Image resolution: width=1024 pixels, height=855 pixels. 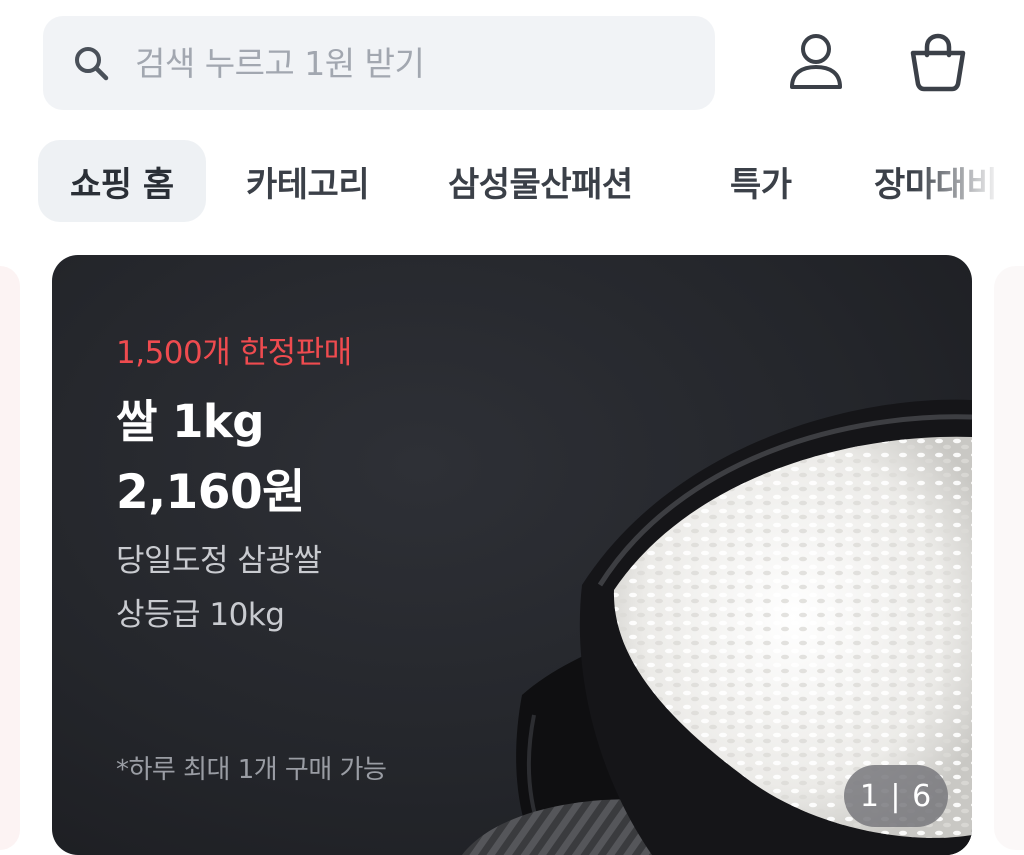 I want to click on next-banner-peek, so click(x=1009, y=558).